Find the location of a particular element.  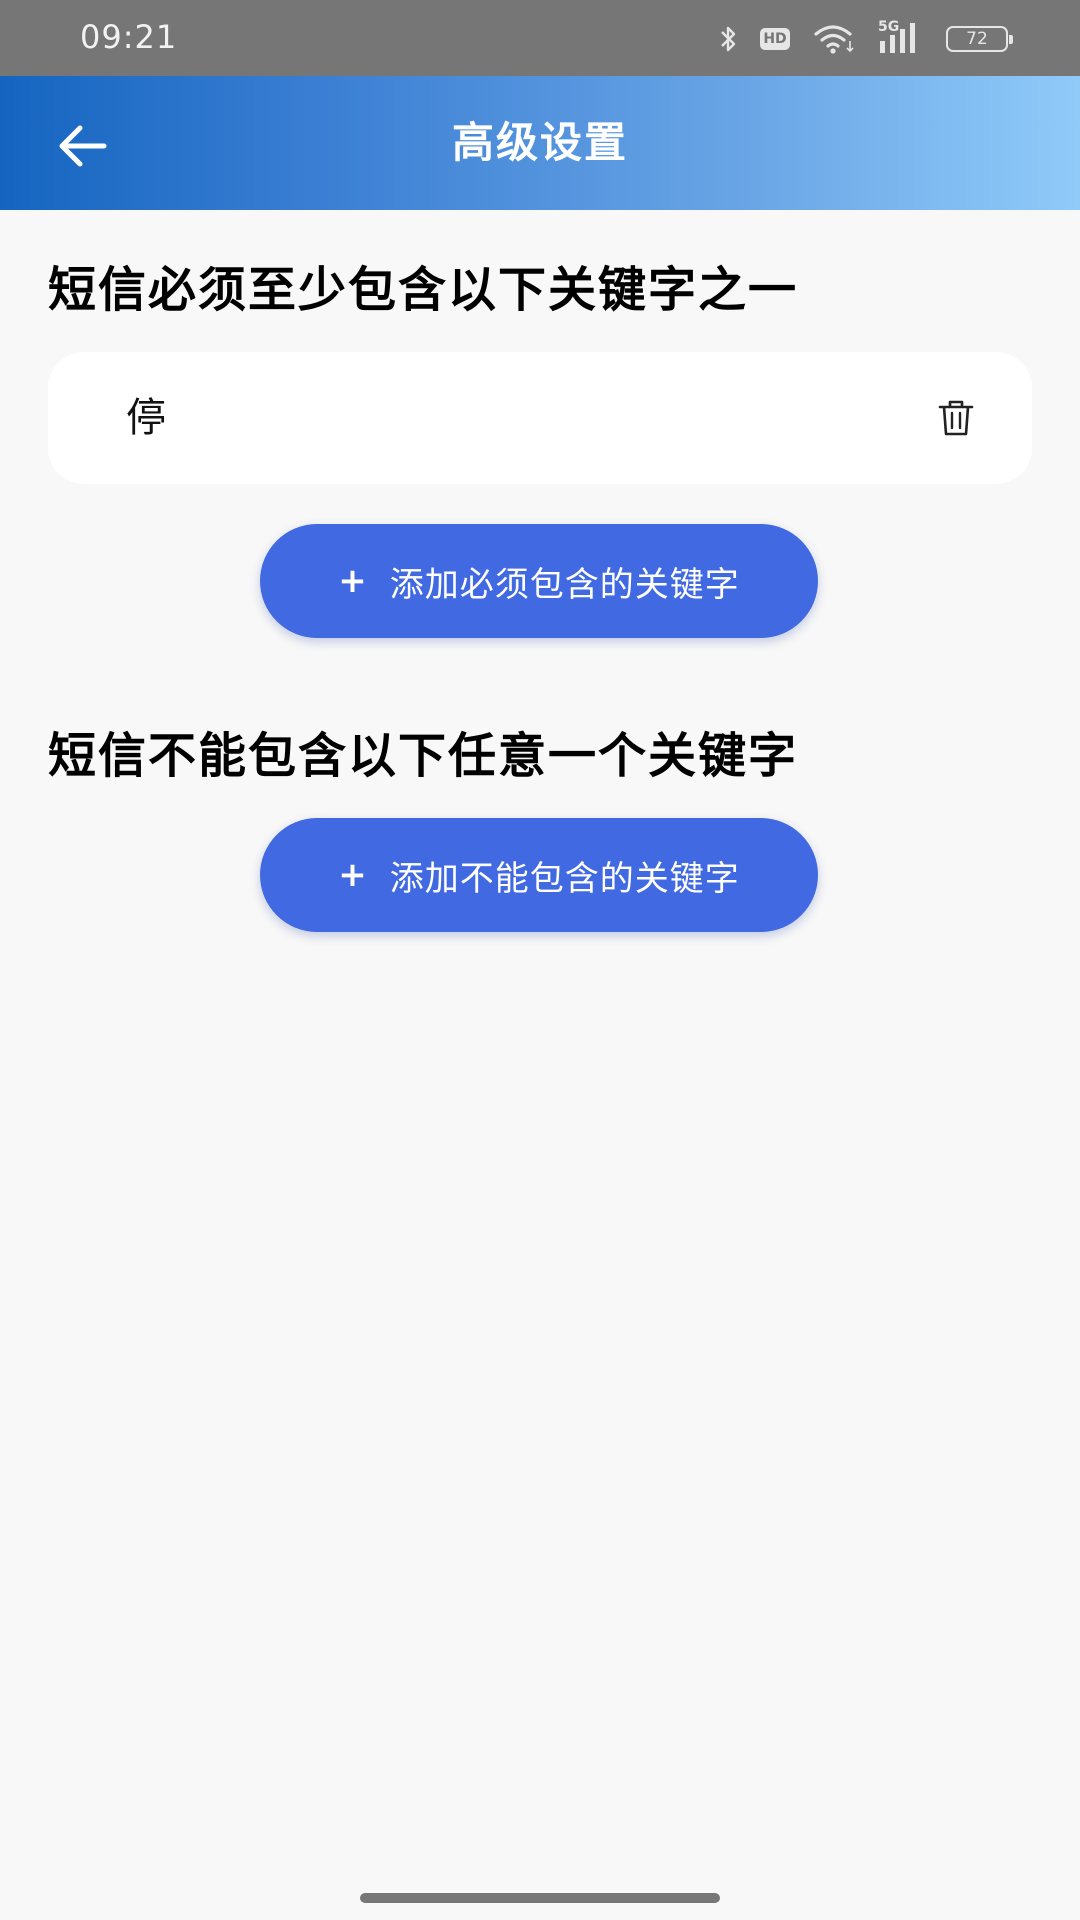

arrow-left-icon is located at coordinates (83, 146).